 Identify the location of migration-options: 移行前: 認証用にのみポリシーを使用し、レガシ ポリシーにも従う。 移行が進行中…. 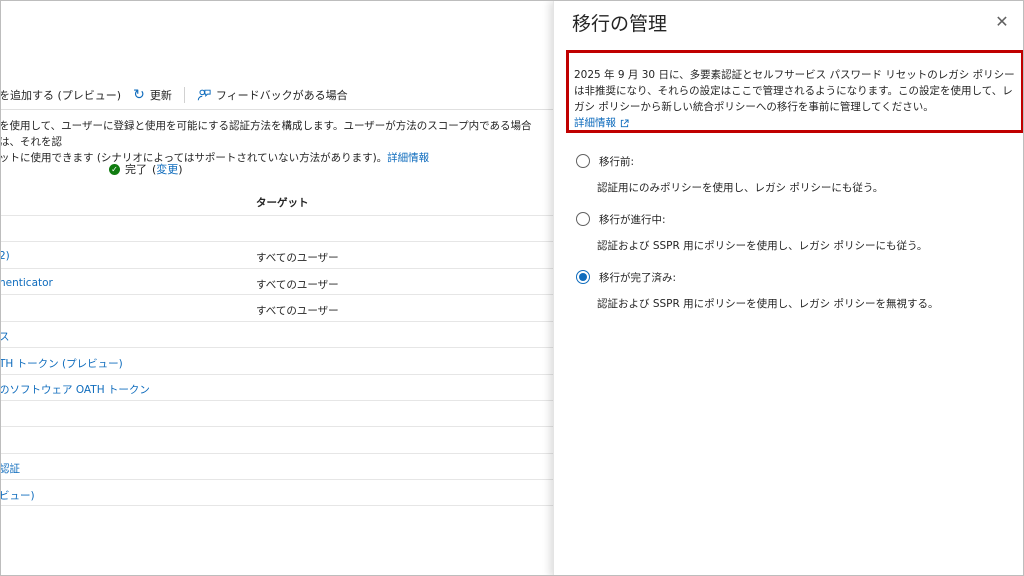
(791, 240).